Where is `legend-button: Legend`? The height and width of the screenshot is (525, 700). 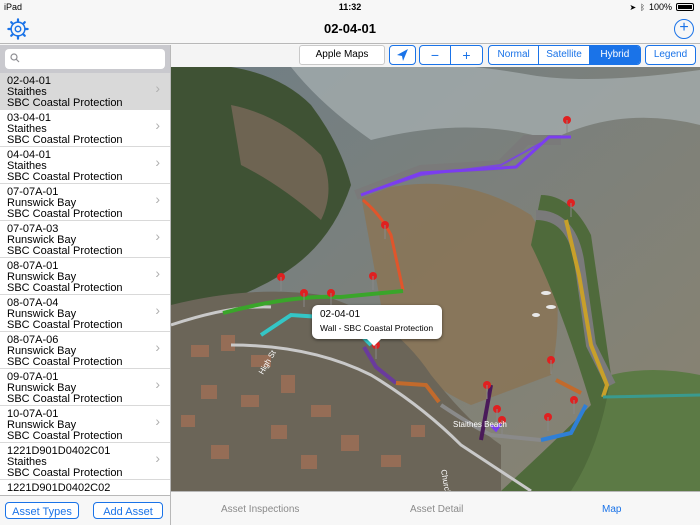
legend-button: Legend is located at coordinates (670, 55).